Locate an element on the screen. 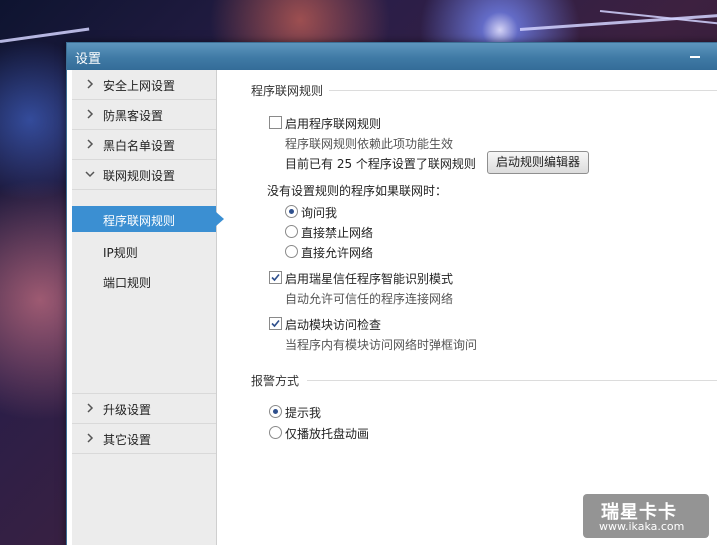  watermark-logo: 瑞星卡卡 www.ikaka.com is located at coordinates (646, 516).